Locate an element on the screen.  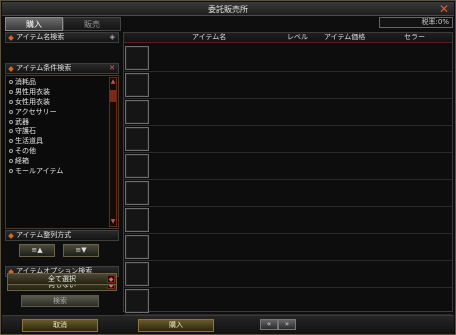
category-item: 武器 is located at coordinates (59, 122).